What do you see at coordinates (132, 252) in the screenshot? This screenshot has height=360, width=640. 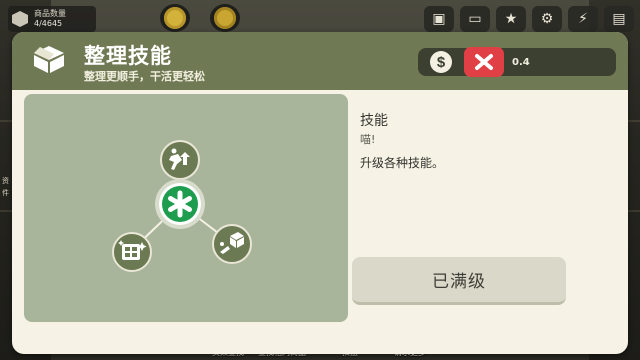 I see `skill-node-cabinet` at bounding box center [132, 252].